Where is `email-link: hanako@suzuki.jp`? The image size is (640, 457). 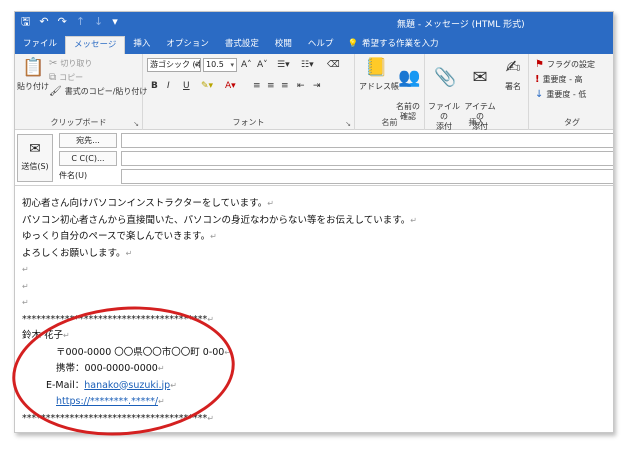
email-link: hanako@suzuki.jp is located at coordinates (127, 385).